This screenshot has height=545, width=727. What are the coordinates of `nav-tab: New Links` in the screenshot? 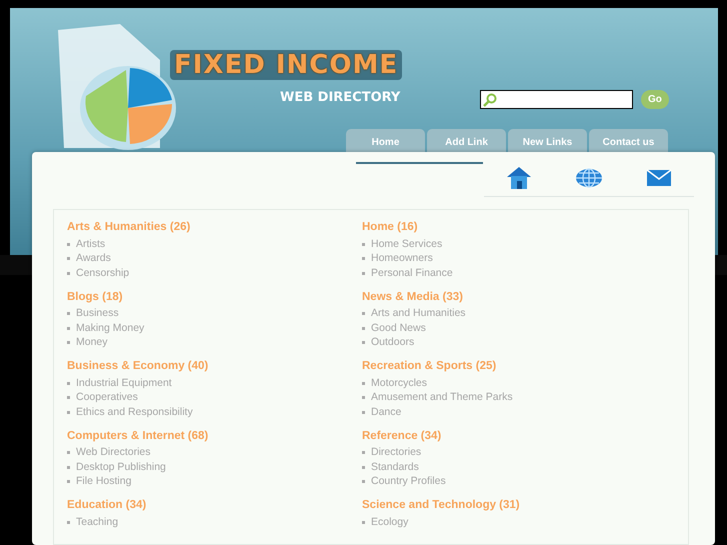 It's located at (547, 140).